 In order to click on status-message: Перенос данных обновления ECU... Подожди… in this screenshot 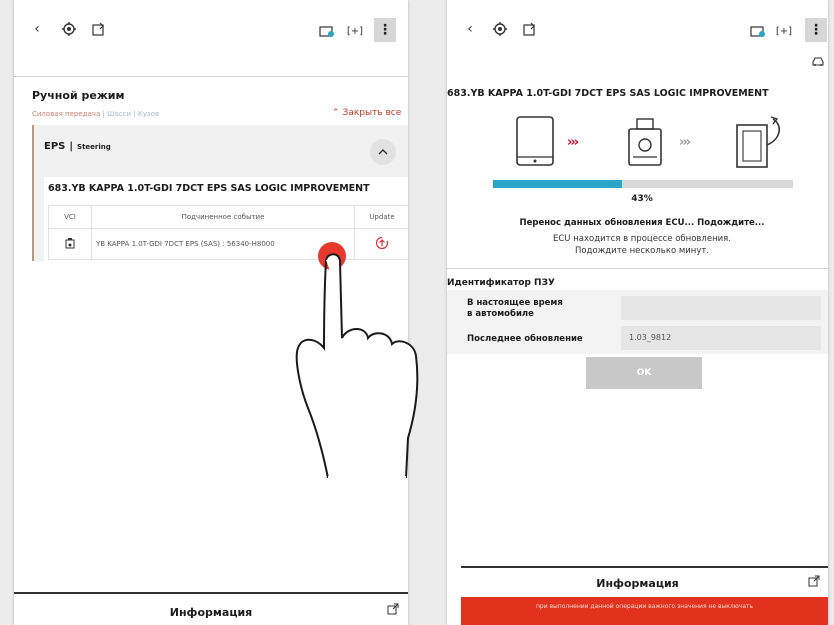, I will do `click(642, 223)`.